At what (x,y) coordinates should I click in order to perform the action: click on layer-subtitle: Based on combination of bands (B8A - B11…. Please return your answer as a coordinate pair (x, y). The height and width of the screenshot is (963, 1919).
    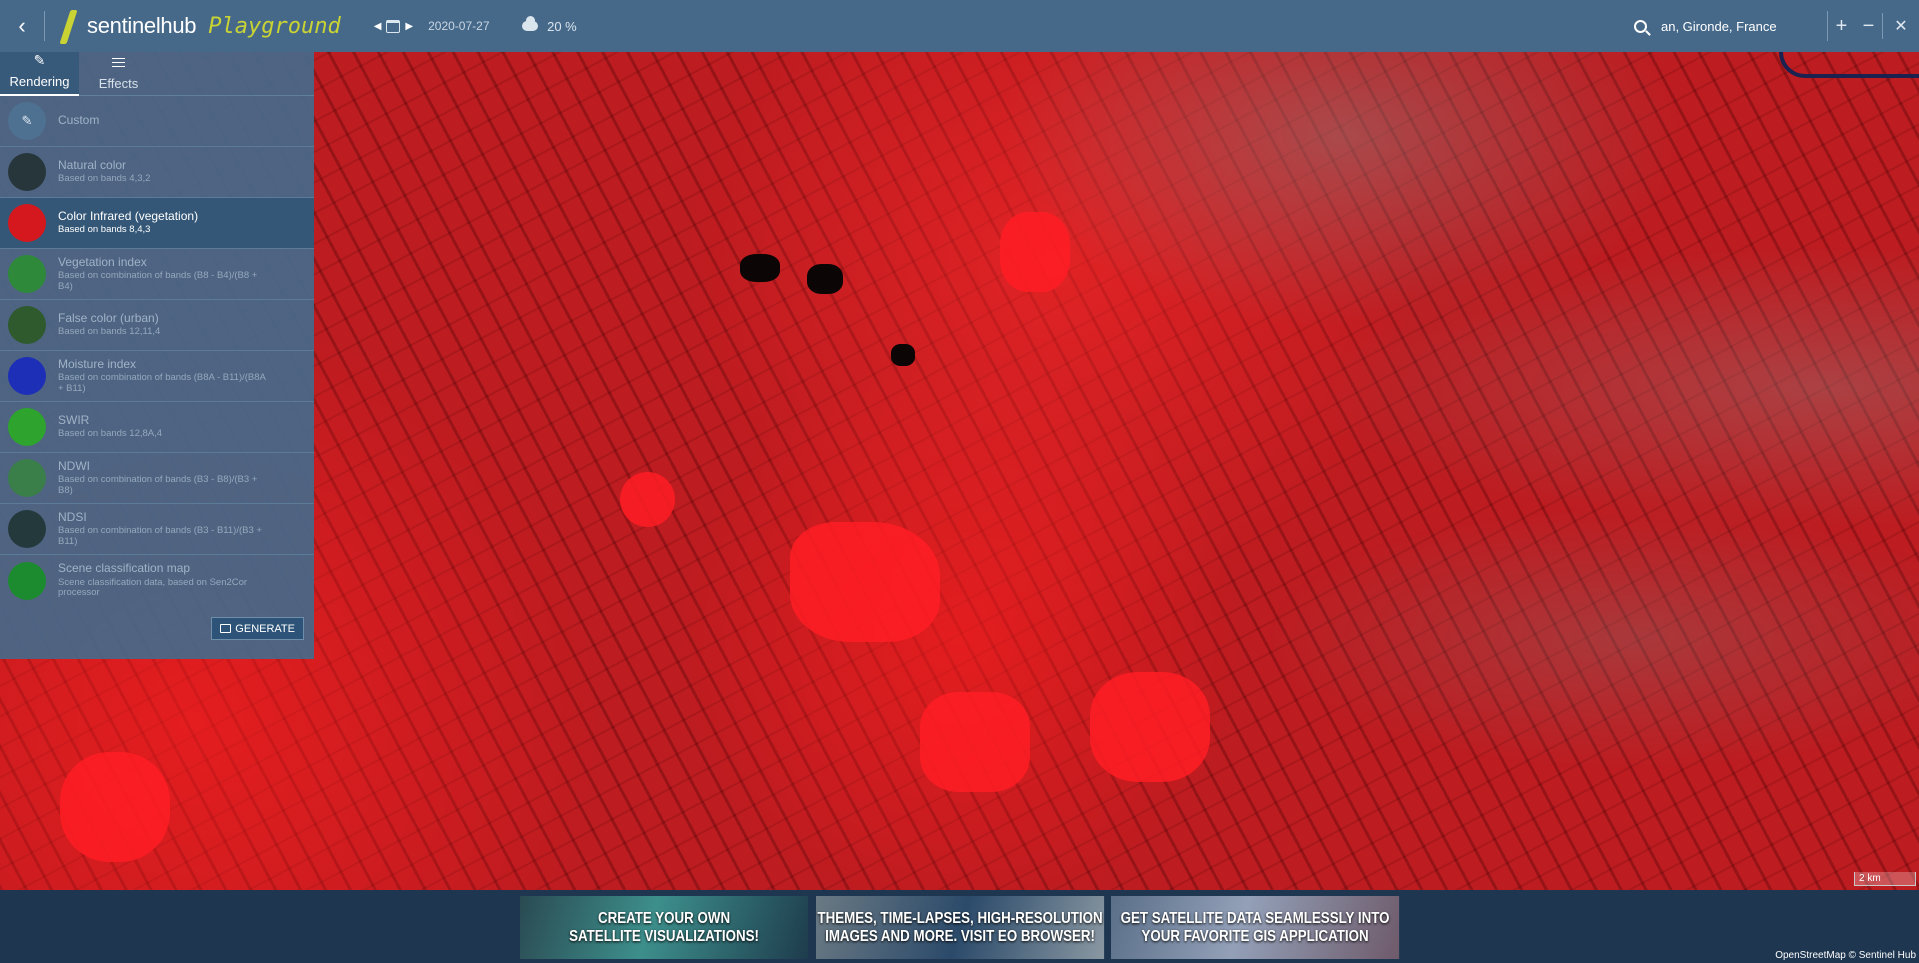
    Looking at the image, I should click on (162, 383).